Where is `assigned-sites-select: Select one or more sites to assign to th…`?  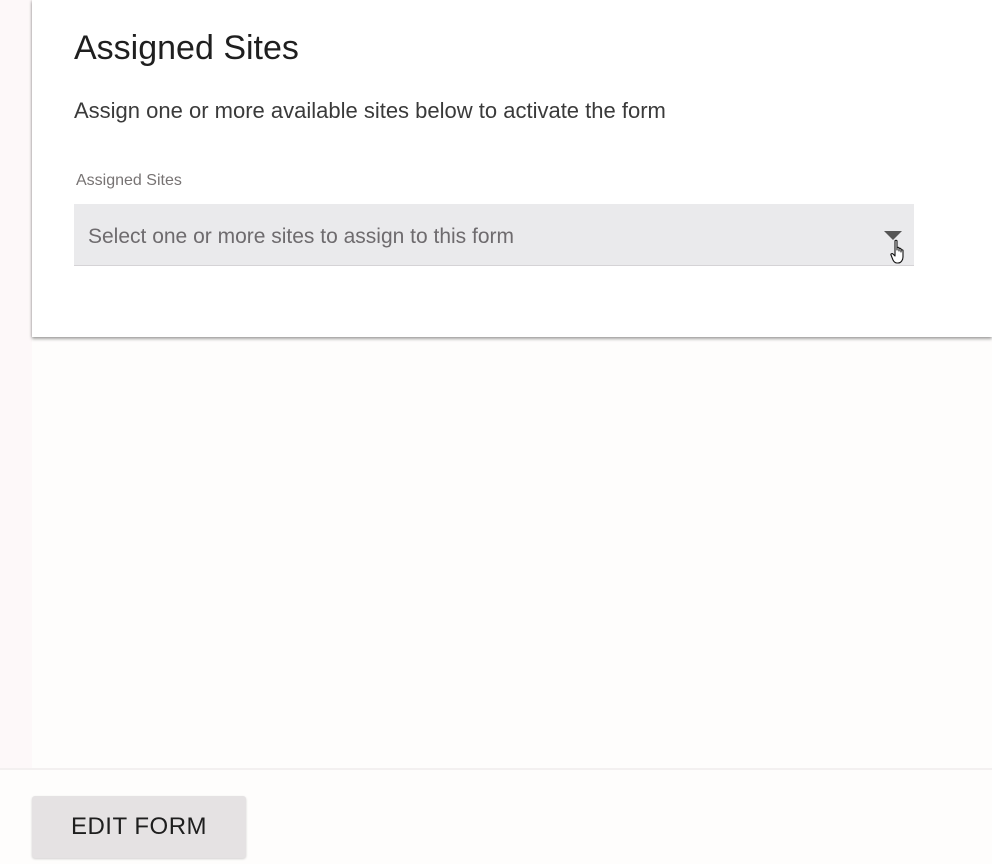
assigned-sites-select: Select one or more sites to assign to th… is located at coordinates (494, 235).